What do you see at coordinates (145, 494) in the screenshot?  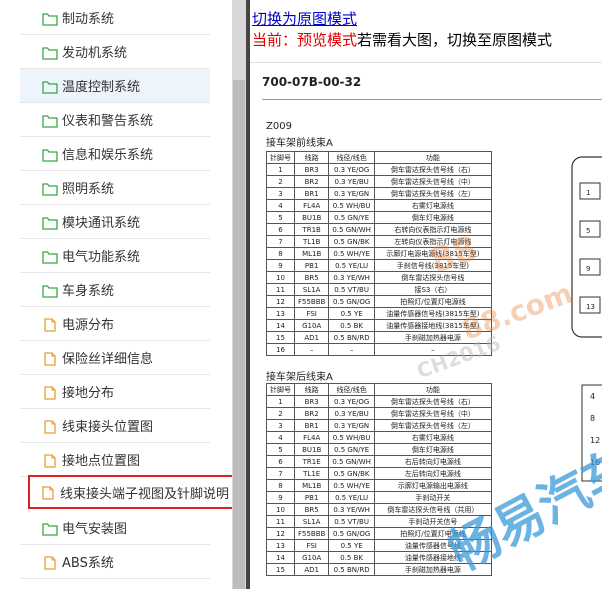 I see `sidebar-item-label: 线束接头端子视图及针脚说明` at bounding box center [145, 494].